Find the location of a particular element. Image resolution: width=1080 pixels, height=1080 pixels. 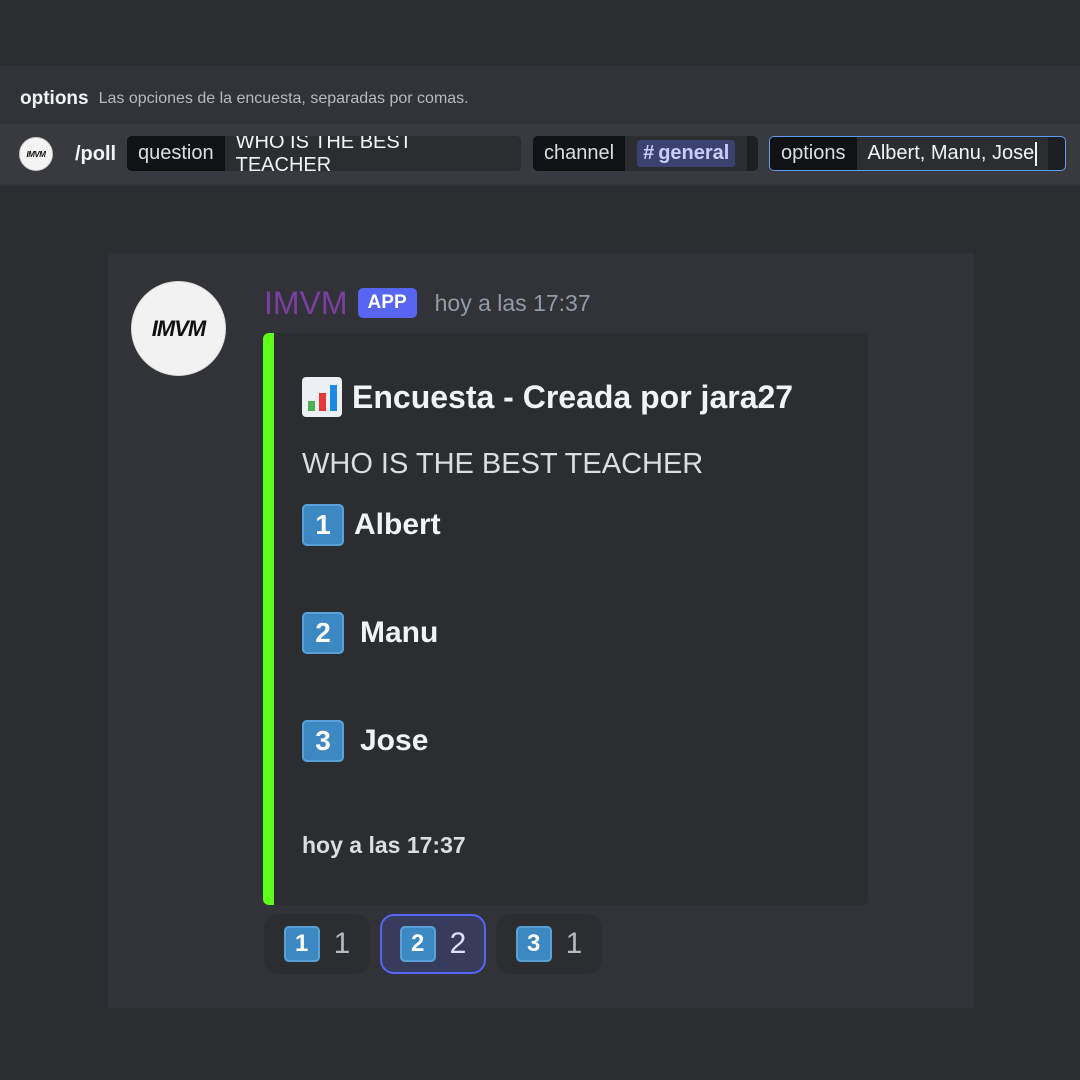

poll-option-label: Albert is located at coordinates (397, 524).